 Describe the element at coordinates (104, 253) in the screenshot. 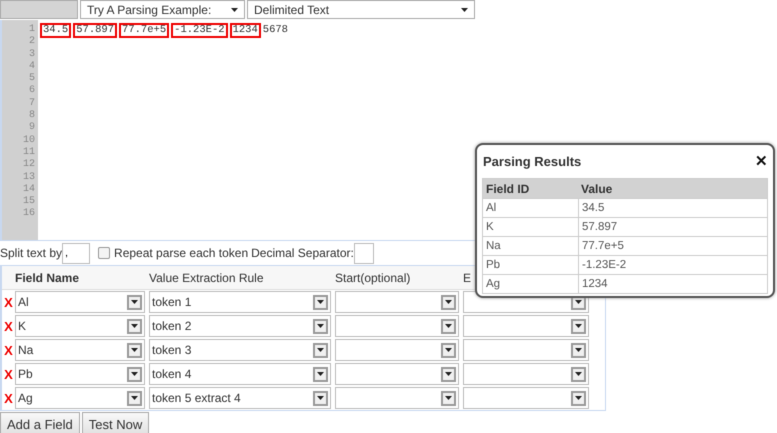

I see `repeat-checkbox` at that location.